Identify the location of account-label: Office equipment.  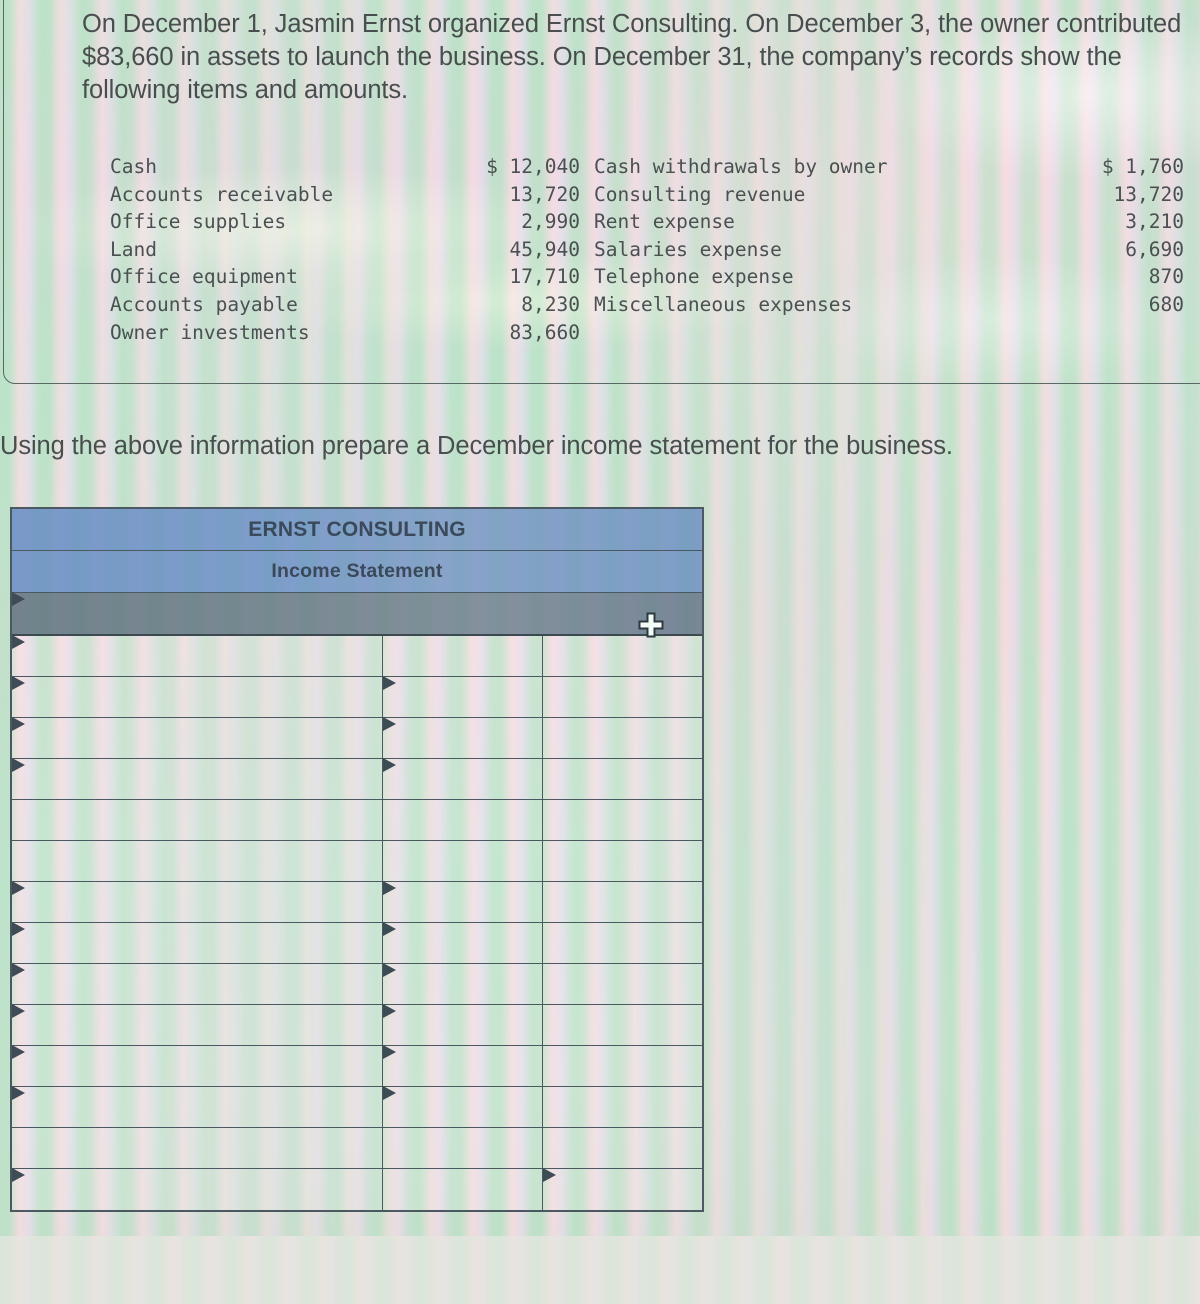
(204, 277).